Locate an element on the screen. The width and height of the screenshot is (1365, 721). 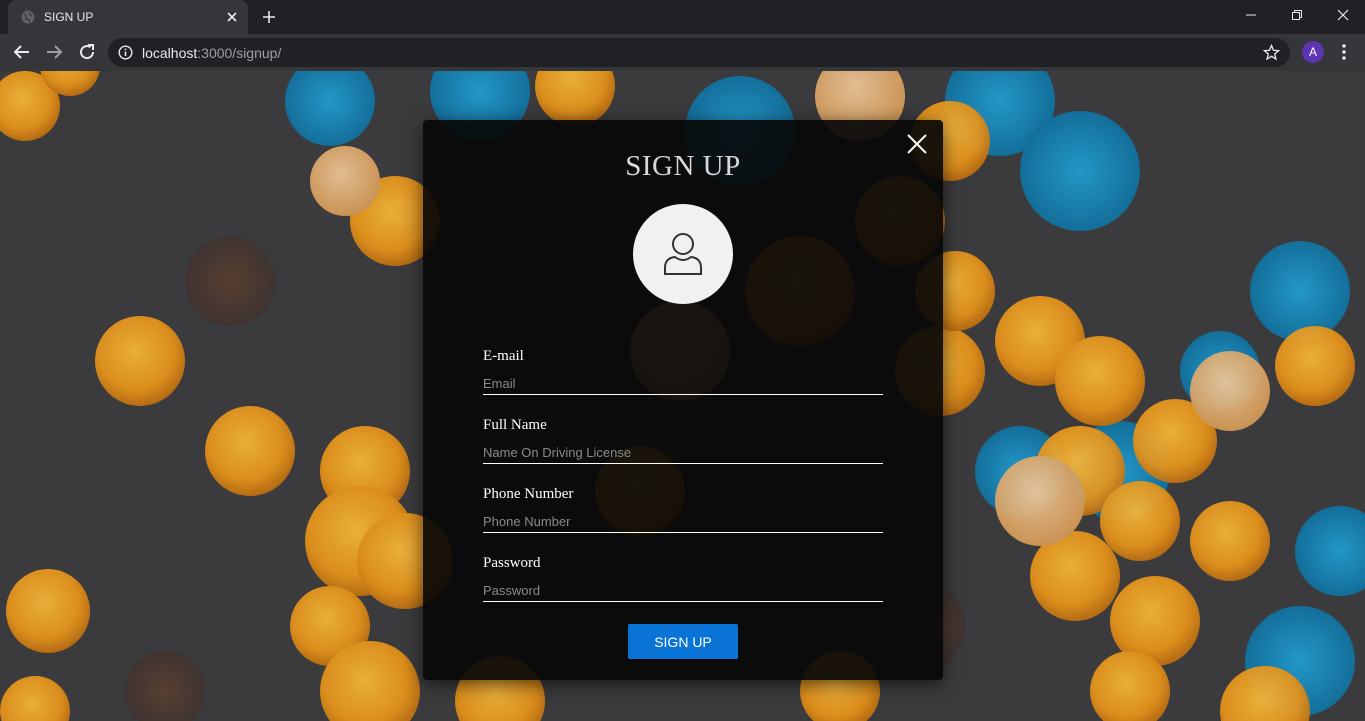
arrow-right-icon is located at coordinates (55, 52).